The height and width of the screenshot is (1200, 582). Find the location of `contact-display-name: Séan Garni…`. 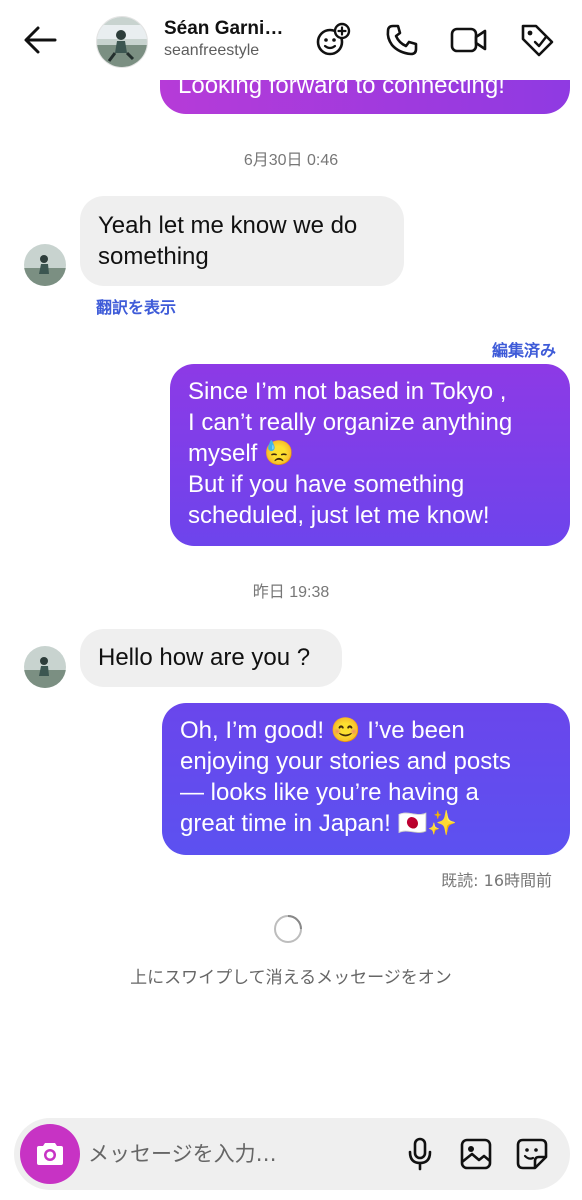

contact-display-name: Séan Garni… is located at coordinates (224, 28).